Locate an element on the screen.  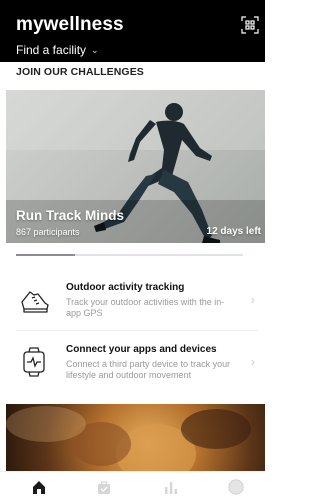
app-header: mywellness Find a facility ⌄ is located at coordinates (132, 31).